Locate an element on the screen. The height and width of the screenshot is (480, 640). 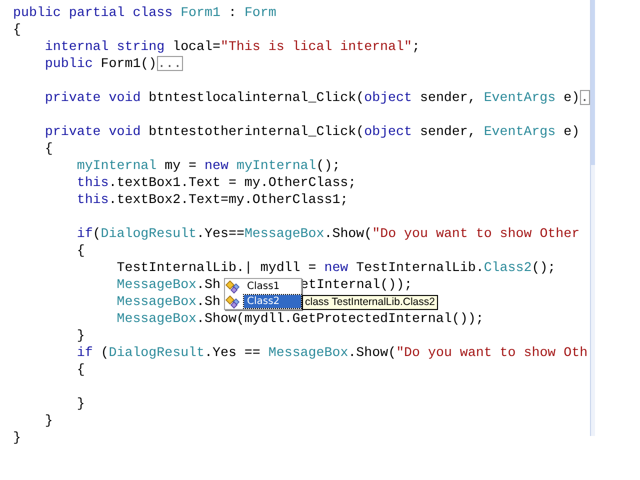
code-line: myInternal my = new myInternal(); is located at coordinates (208, 165).